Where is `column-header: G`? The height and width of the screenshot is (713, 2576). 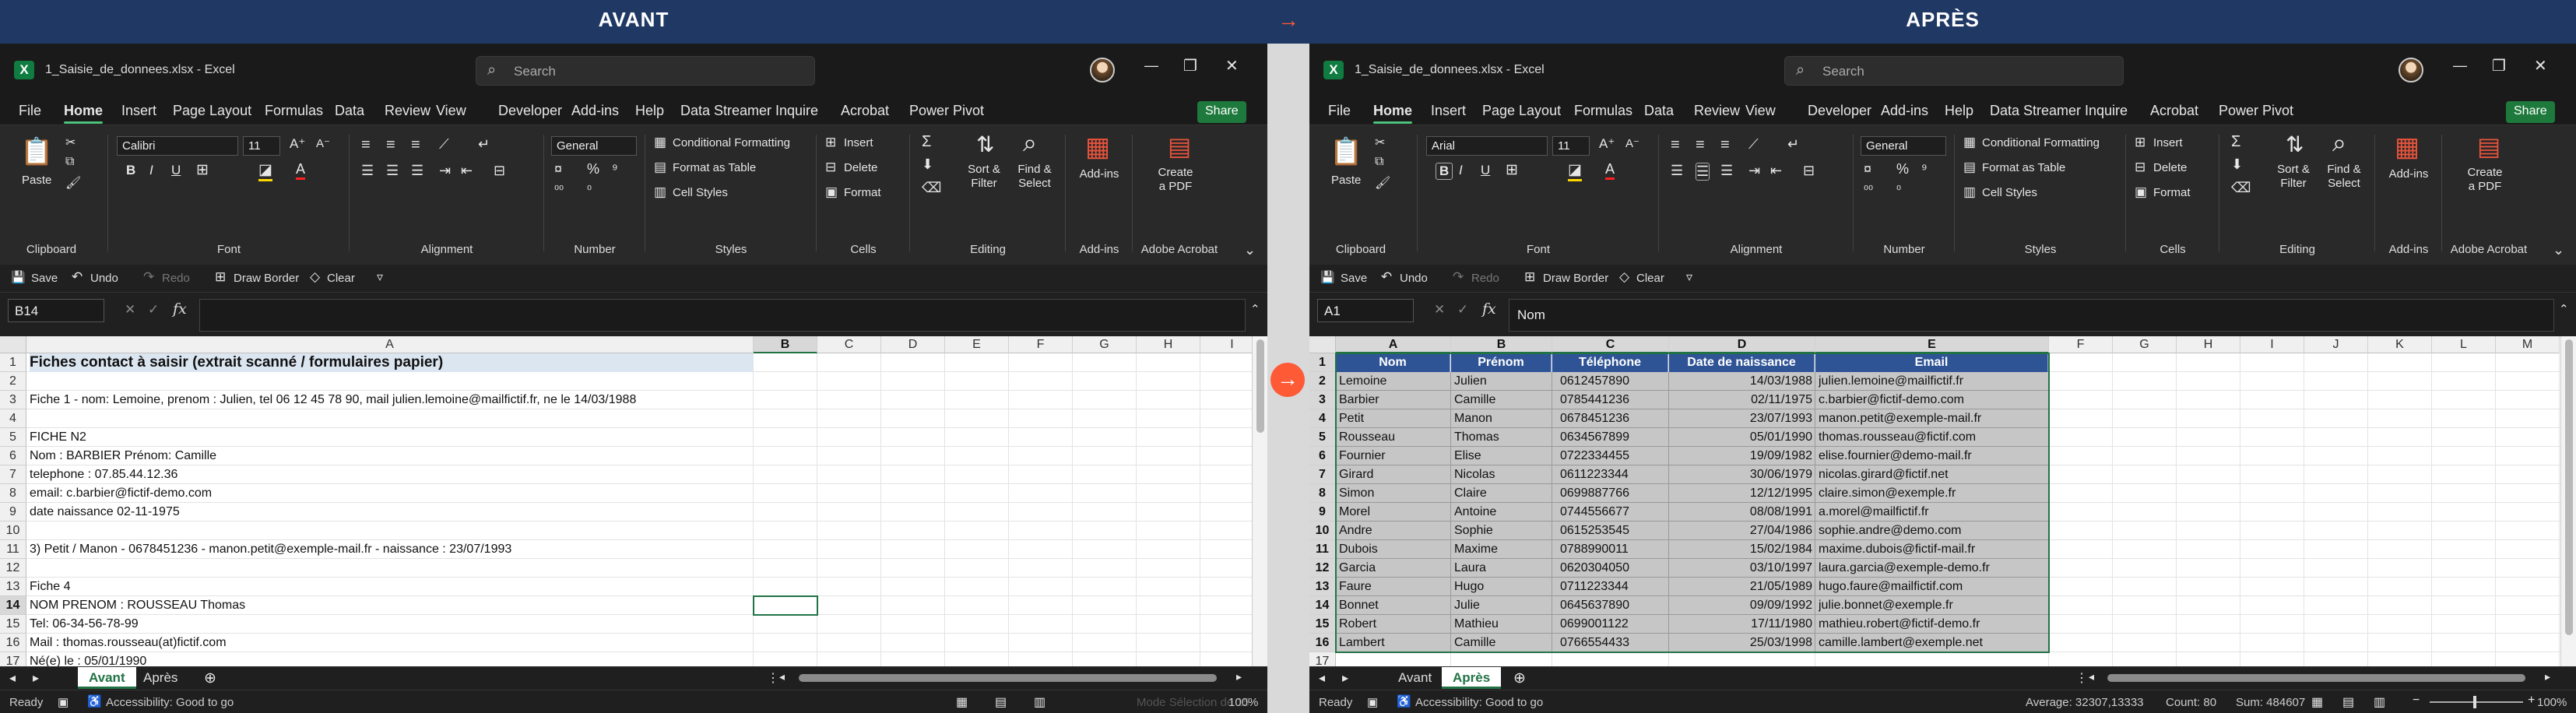
column-header: G is located at coordinates (1105, 345).